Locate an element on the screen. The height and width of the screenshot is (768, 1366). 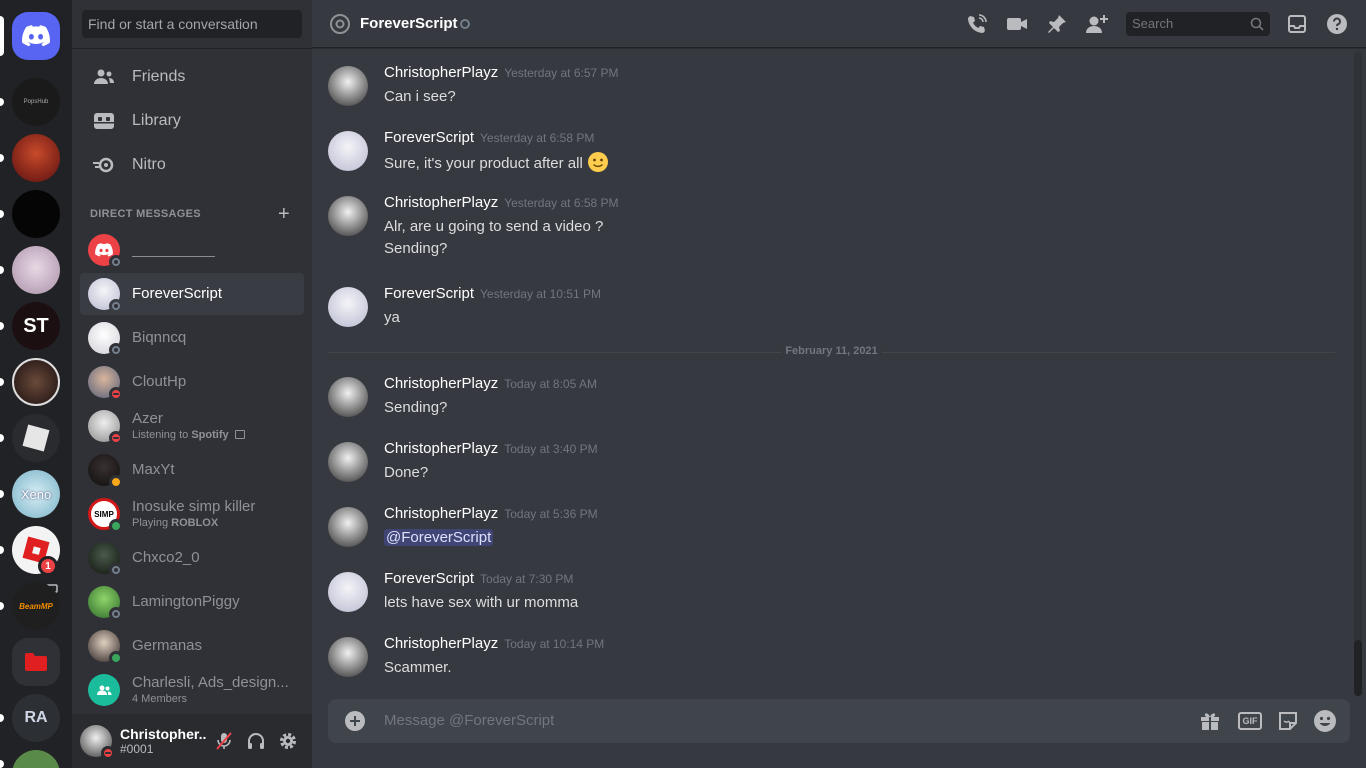
headphones-icon is located at coordinates (256, 741).